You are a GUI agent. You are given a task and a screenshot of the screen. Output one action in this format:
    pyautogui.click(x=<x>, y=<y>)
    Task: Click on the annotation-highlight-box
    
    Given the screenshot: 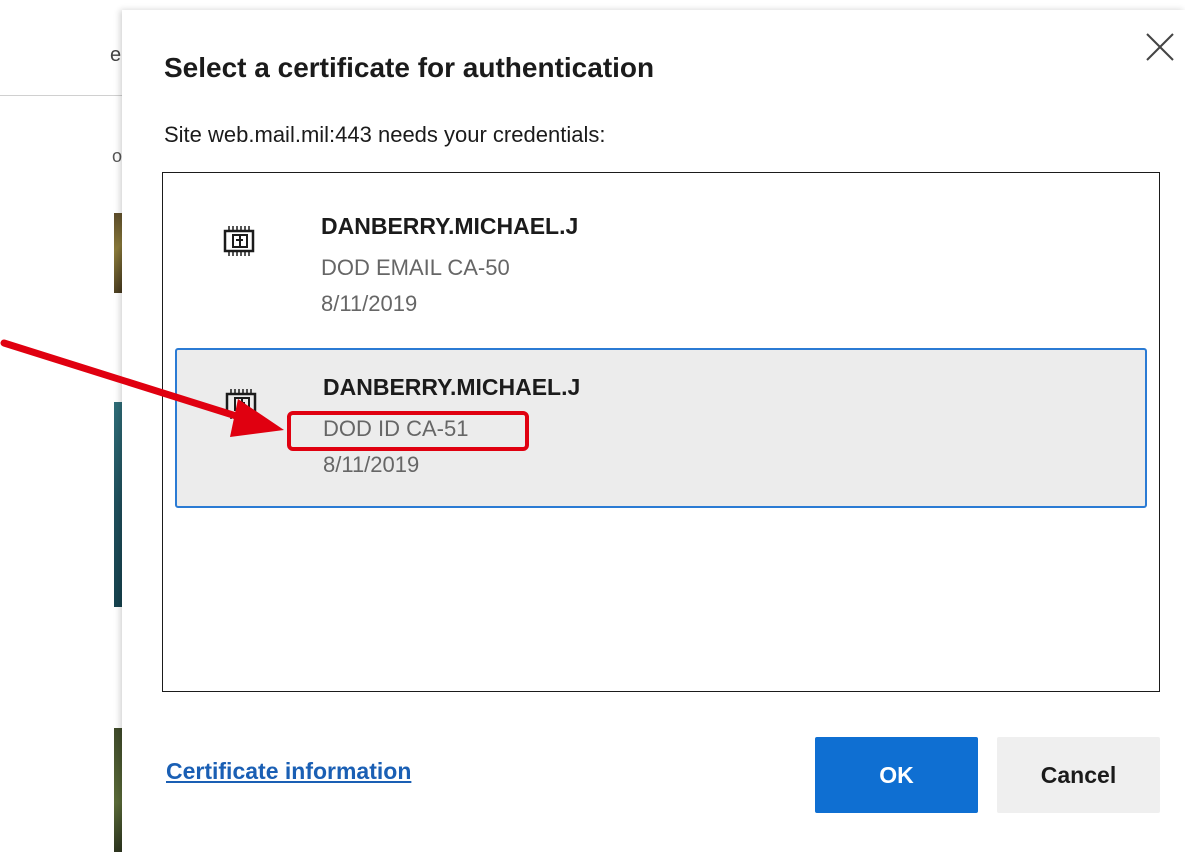 What is the action you would take?
    pyautogui.click(x=408, y=431)
    